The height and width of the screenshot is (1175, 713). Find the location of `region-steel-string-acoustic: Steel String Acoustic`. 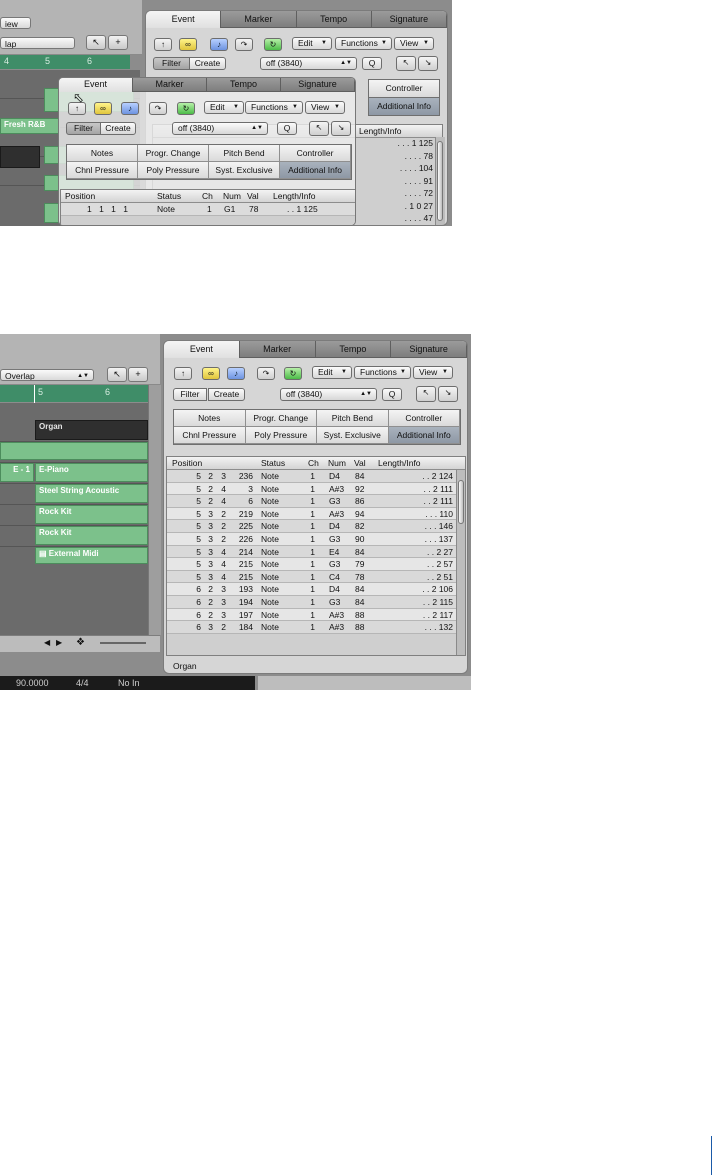

region-steel-string-acoustic: Steel String Acoustic is located at coordinates (91, 493).